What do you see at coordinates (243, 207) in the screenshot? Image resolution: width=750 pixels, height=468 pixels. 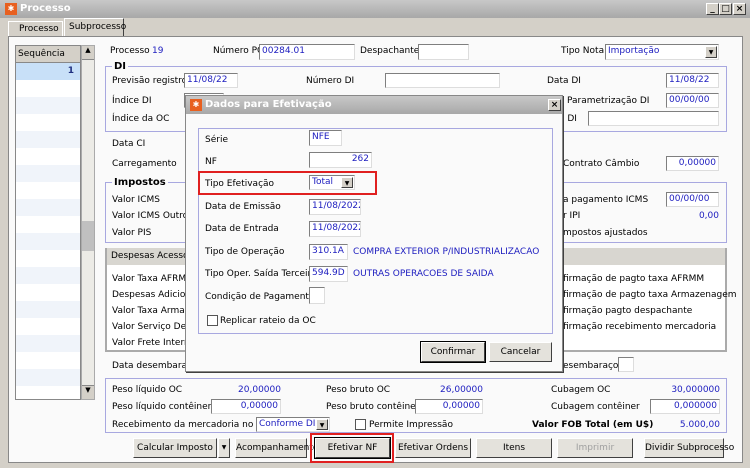 I see `emissao-label: Data de Emissão` at bounding box center [243, 207].